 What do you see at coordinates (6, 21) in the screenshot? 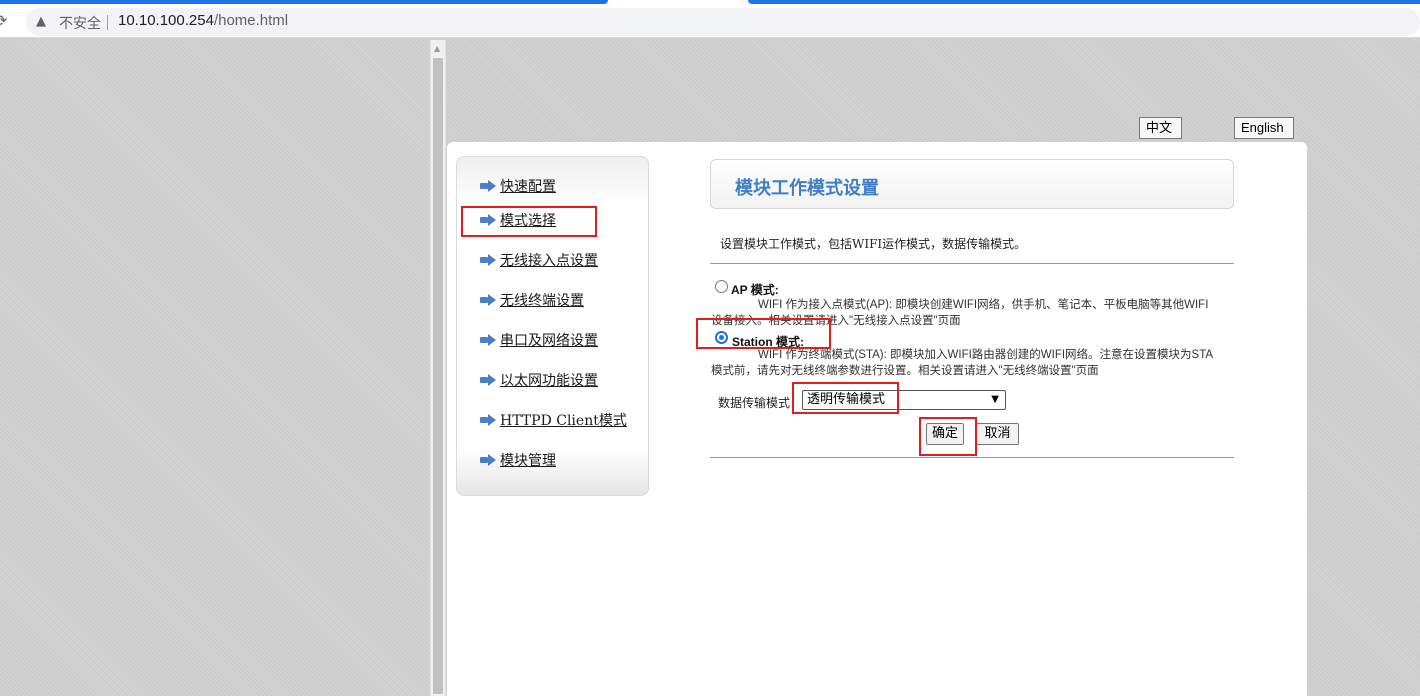
I see `reload-icon: ⟳` at bounding box center [6, 21].